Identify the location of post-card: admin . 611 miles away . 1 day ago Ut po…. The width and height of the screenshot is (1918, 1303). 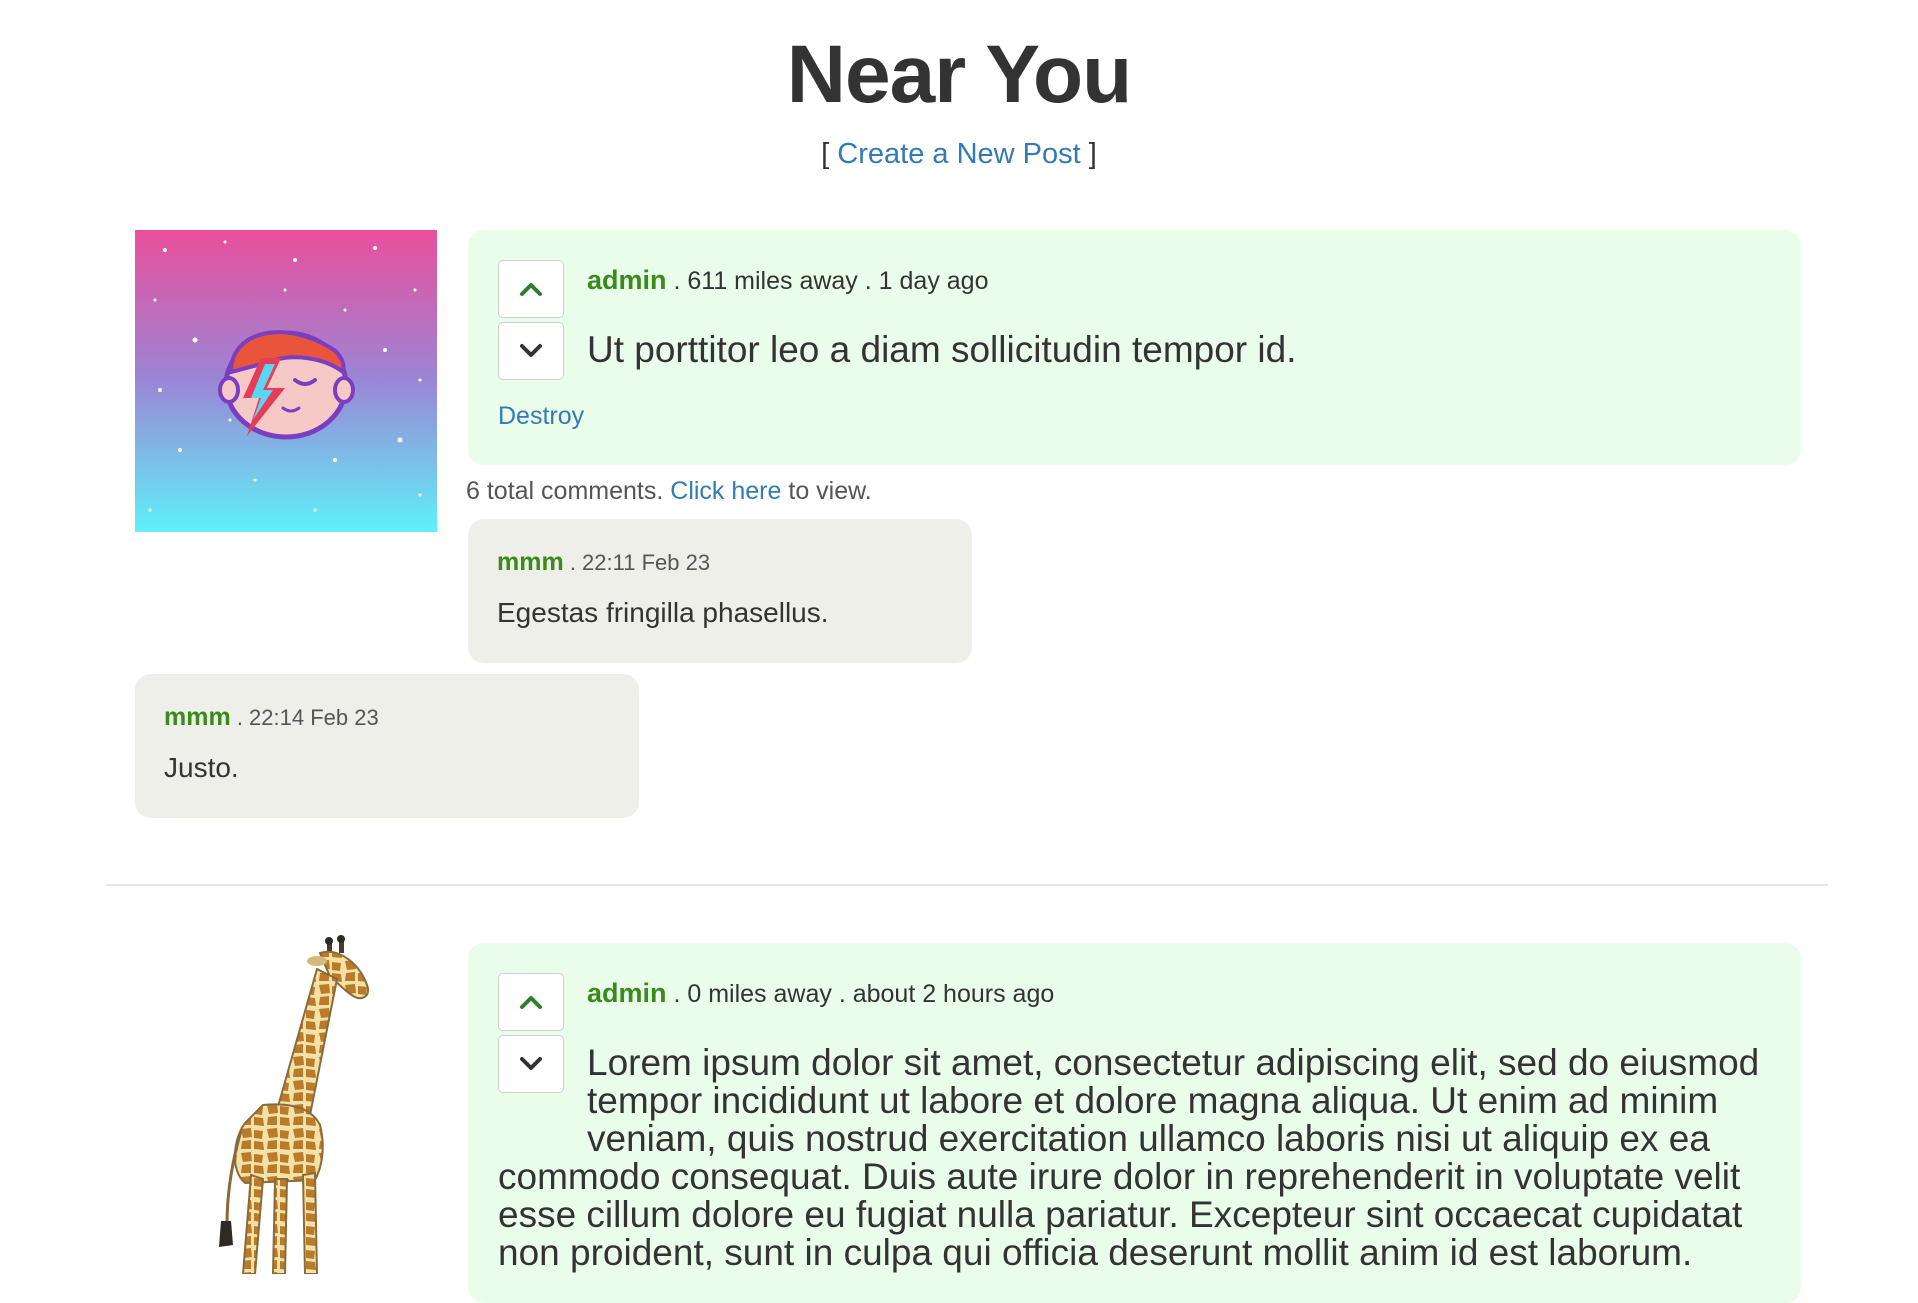
(1134, 347).